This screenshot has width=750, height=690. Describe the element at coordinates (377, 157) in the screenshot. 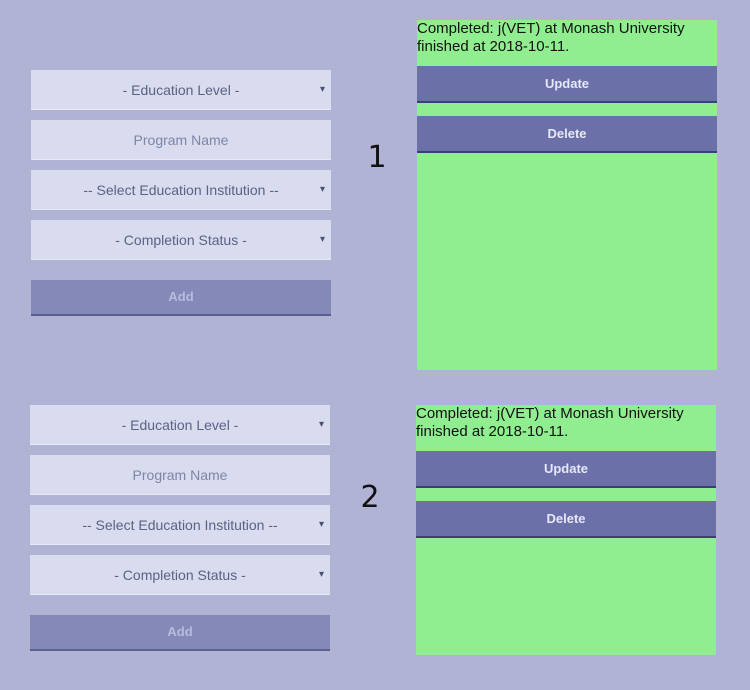

I see `panel-number: 1` at that location.